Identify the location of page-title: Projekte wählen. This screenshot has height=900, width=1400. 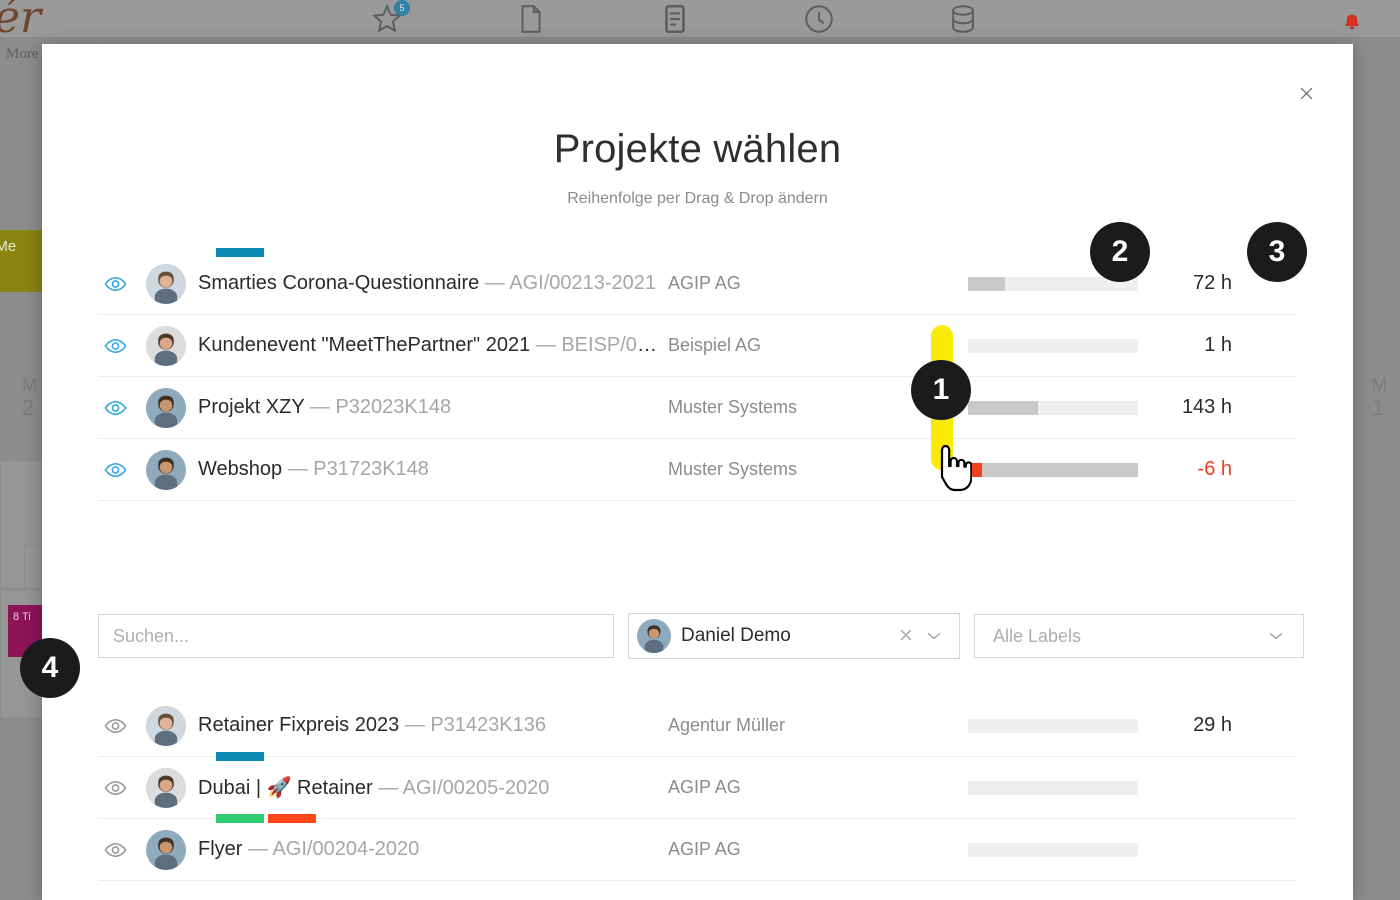
(697, 149).